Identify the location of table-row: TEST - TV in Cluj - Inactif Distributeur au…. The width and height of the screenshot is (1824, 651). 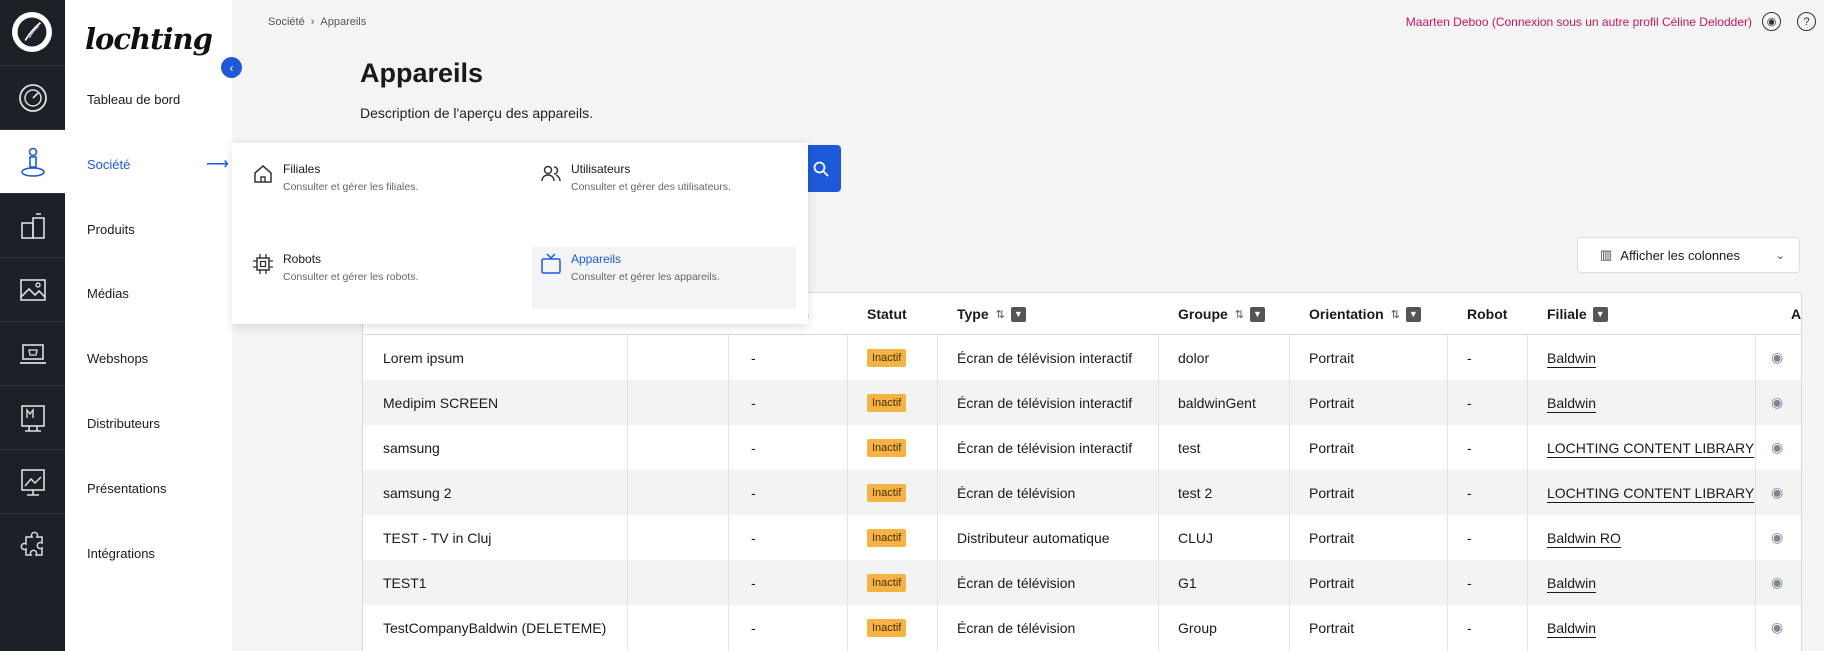
(1082, 537).